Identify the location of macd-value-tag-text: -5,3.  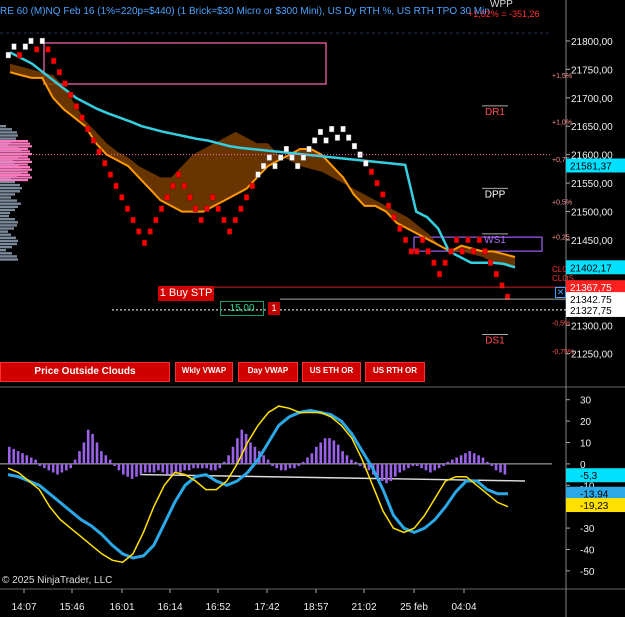
(589, 476).